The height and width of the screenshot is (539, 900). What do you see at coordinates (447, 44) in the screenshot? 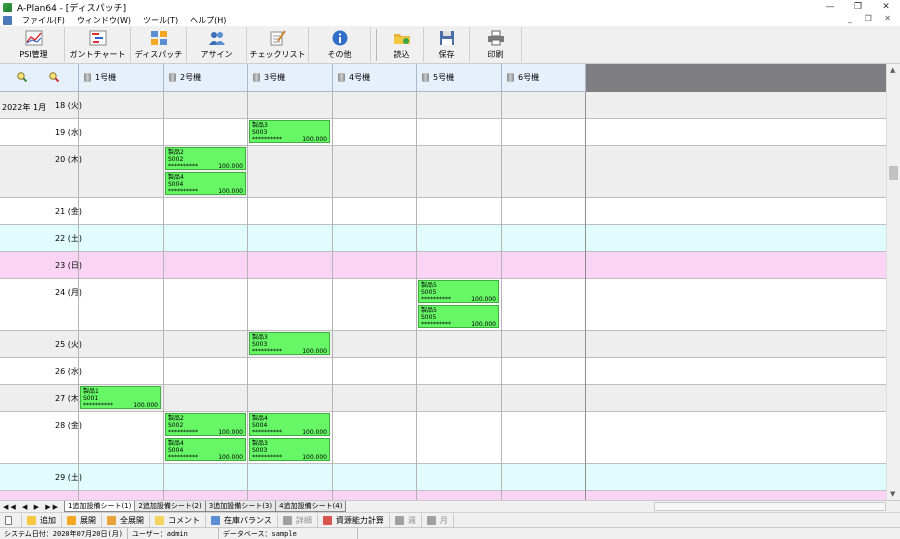
I see `save-button: 保存` at bounding box center [447, 44].